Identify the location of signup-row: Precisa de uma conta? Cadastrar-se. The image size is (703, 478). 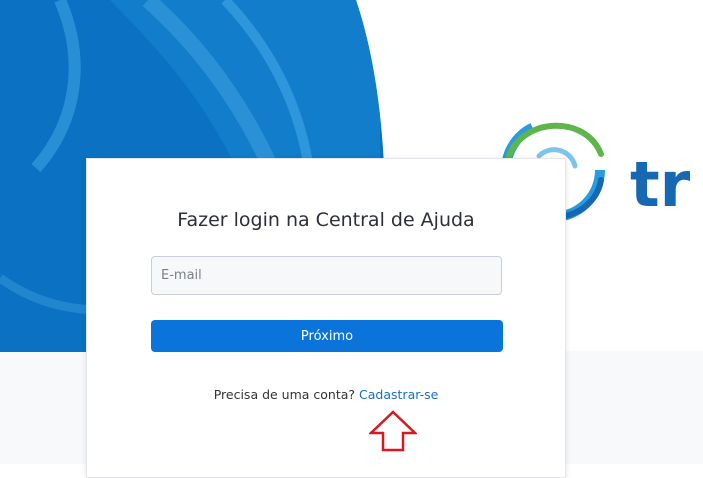
(326, 394).